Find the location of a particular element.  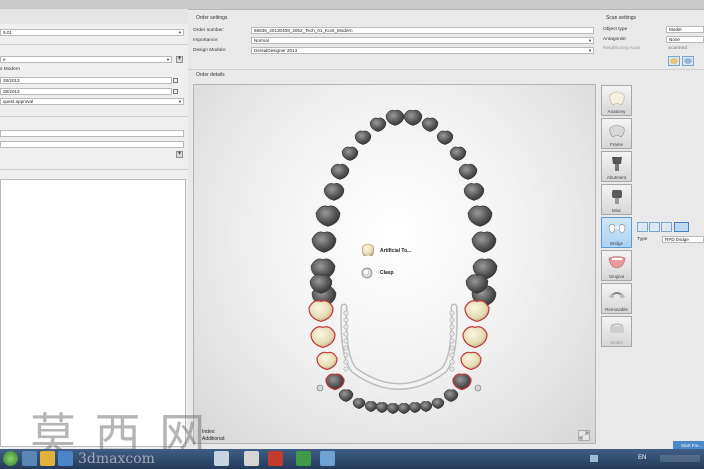

category-gingiva: Gingiva is located at coordinates (616, 265).